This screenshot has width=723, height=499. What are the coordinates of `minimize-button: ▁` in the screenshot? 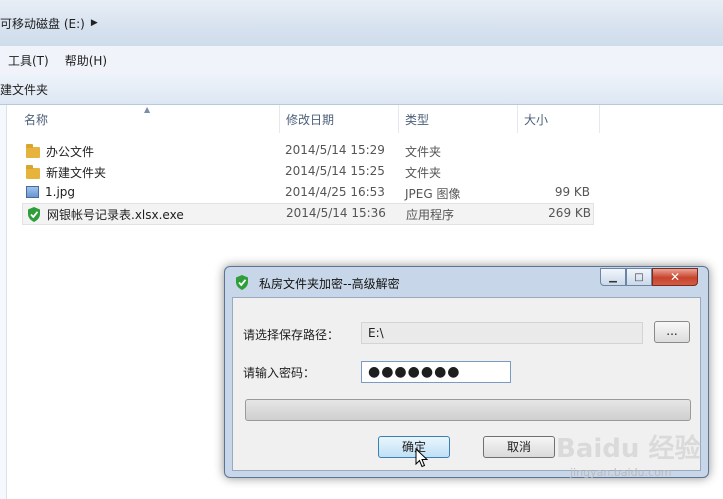 It's located at (613, 277).